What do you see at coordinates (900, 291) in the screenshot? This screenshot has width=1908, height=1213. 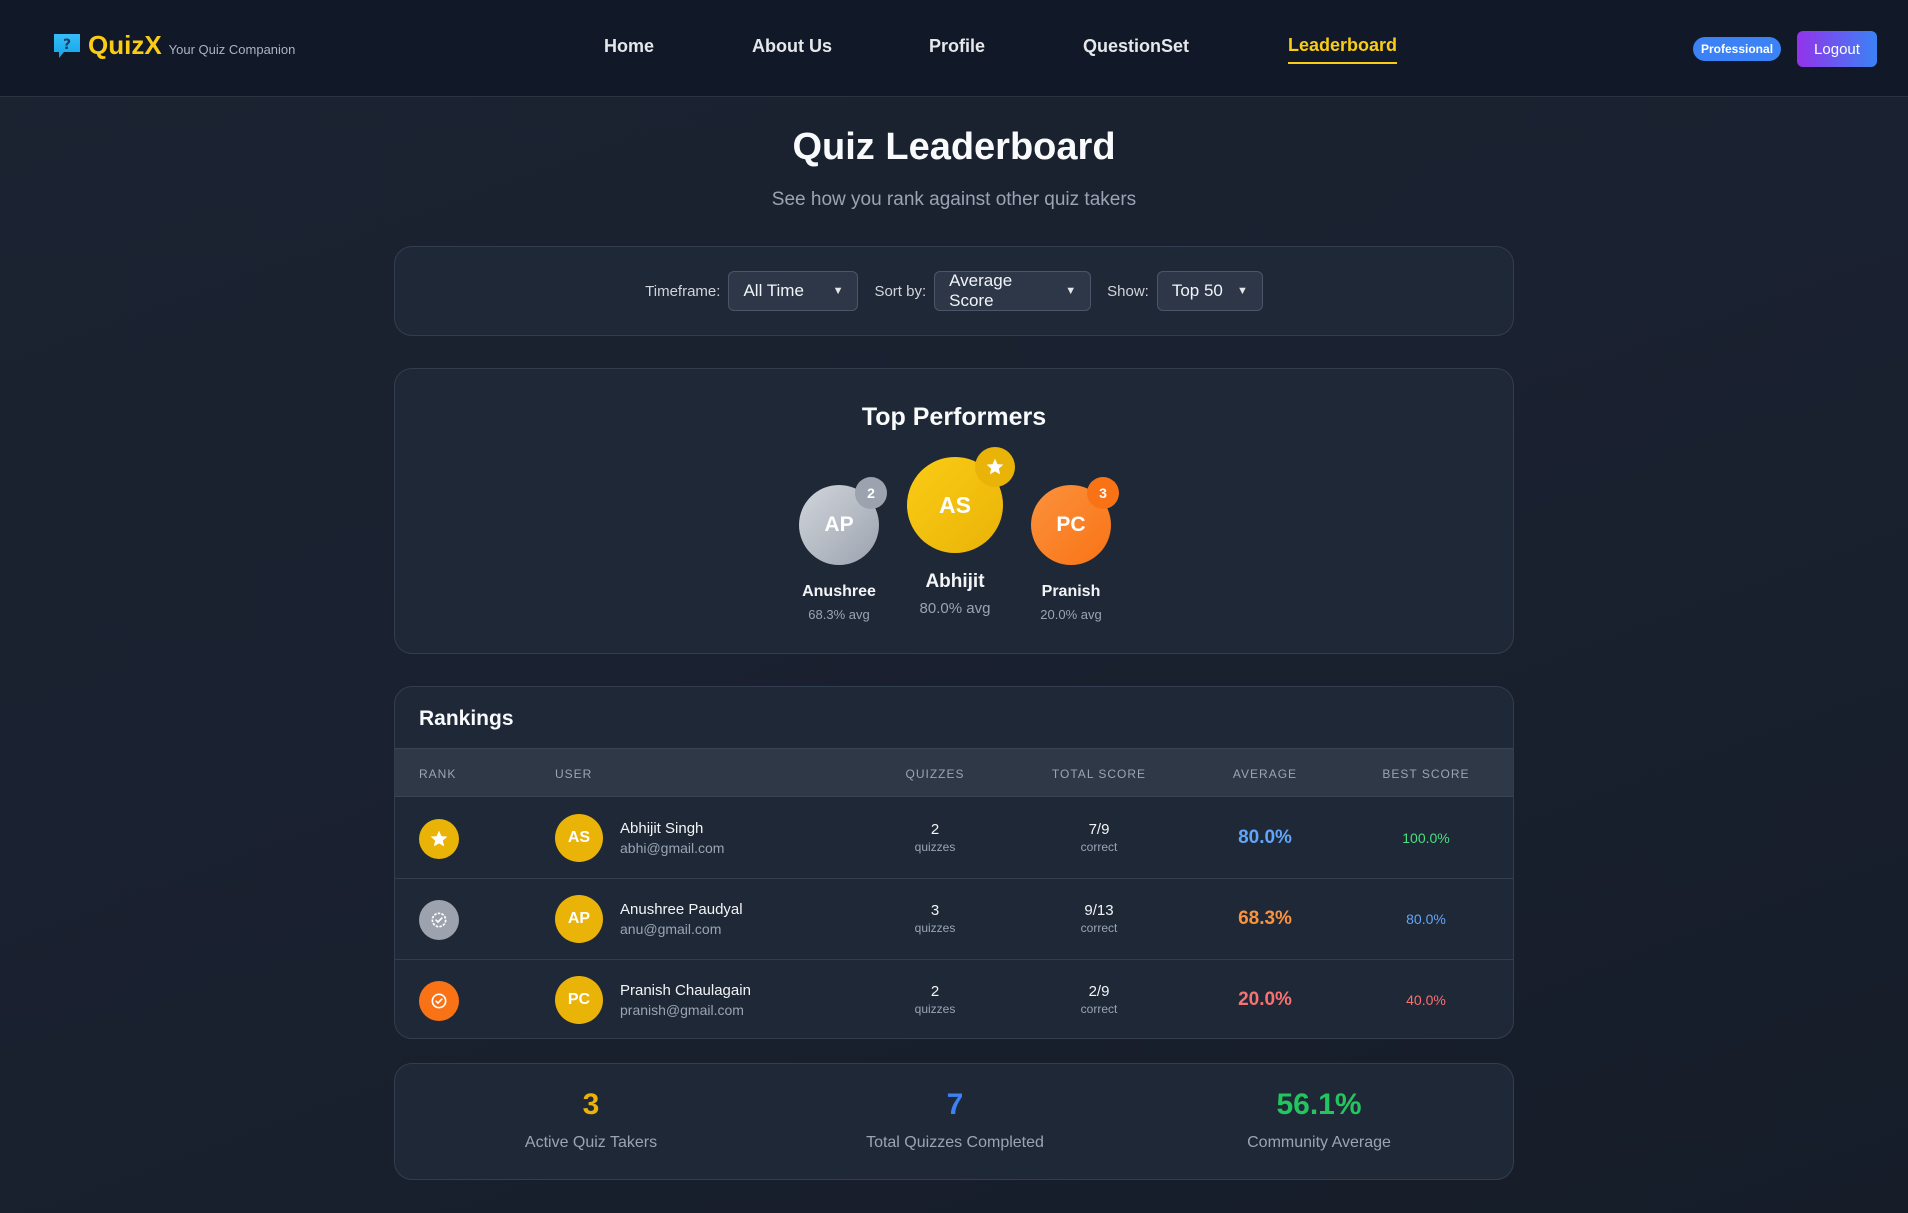 I see `sort-label: Sort by:` at bounding box center [900, 291].